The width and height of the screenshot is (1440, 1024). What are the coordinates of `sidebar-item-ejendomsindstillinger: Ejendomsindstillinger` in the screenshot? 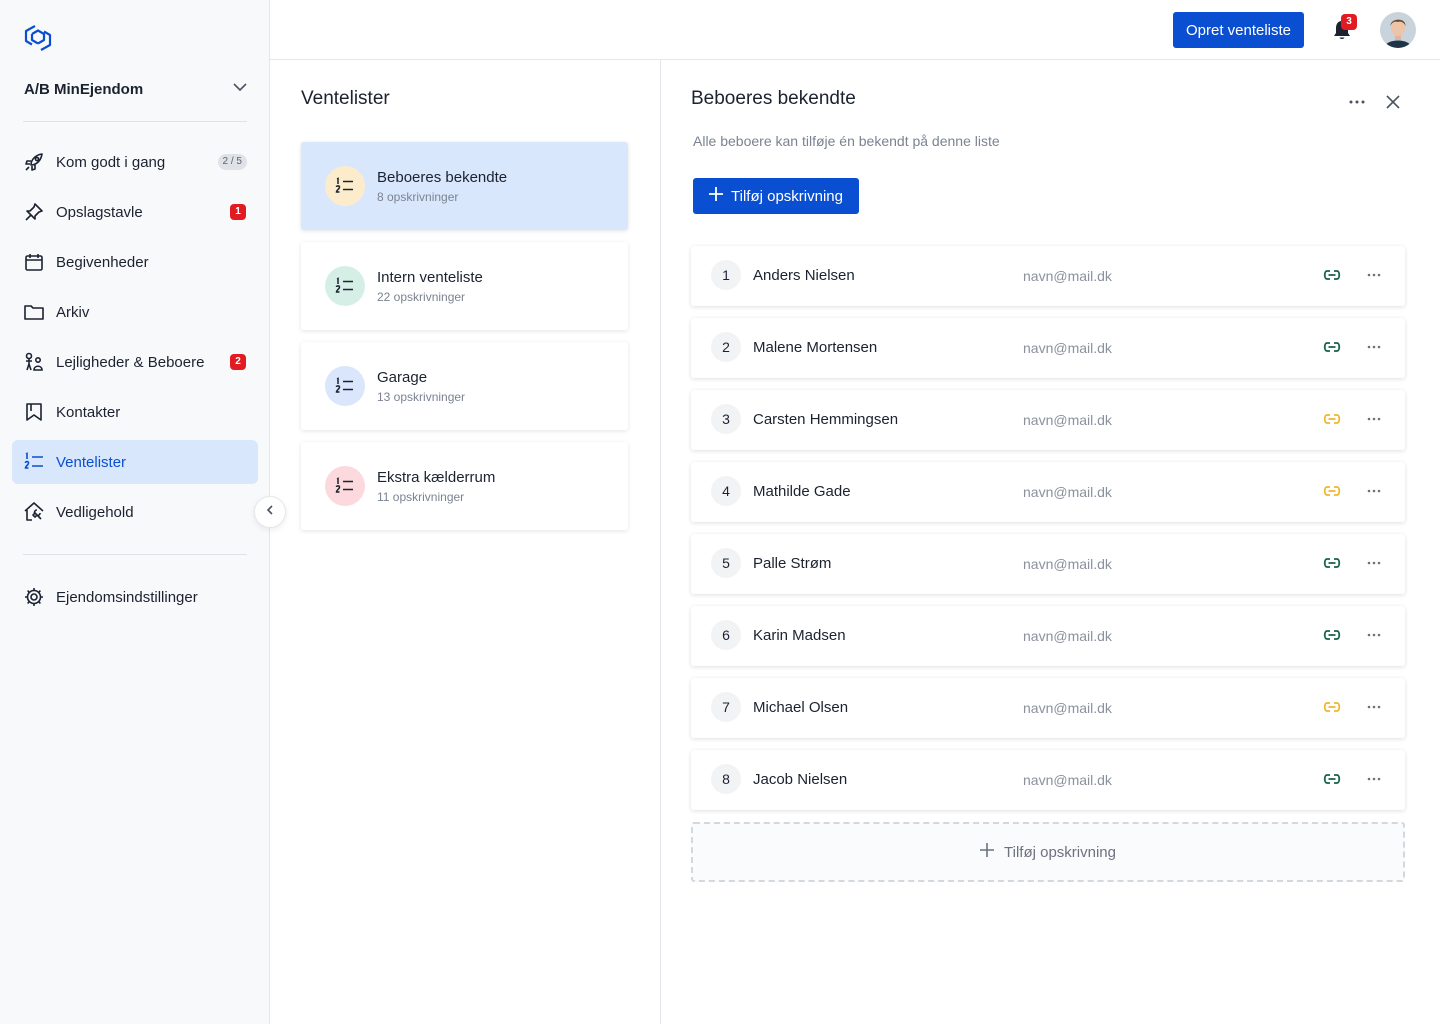 It's located at (135, 597).